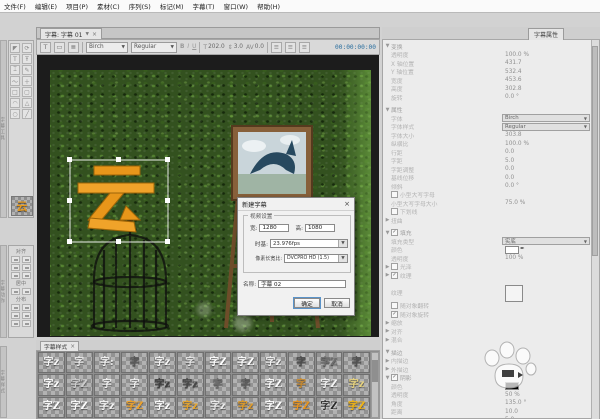  What do you see at coordinates (45, 47) in the screenshot?
I see `new-title-button: T` at bounding box center [45, 47].